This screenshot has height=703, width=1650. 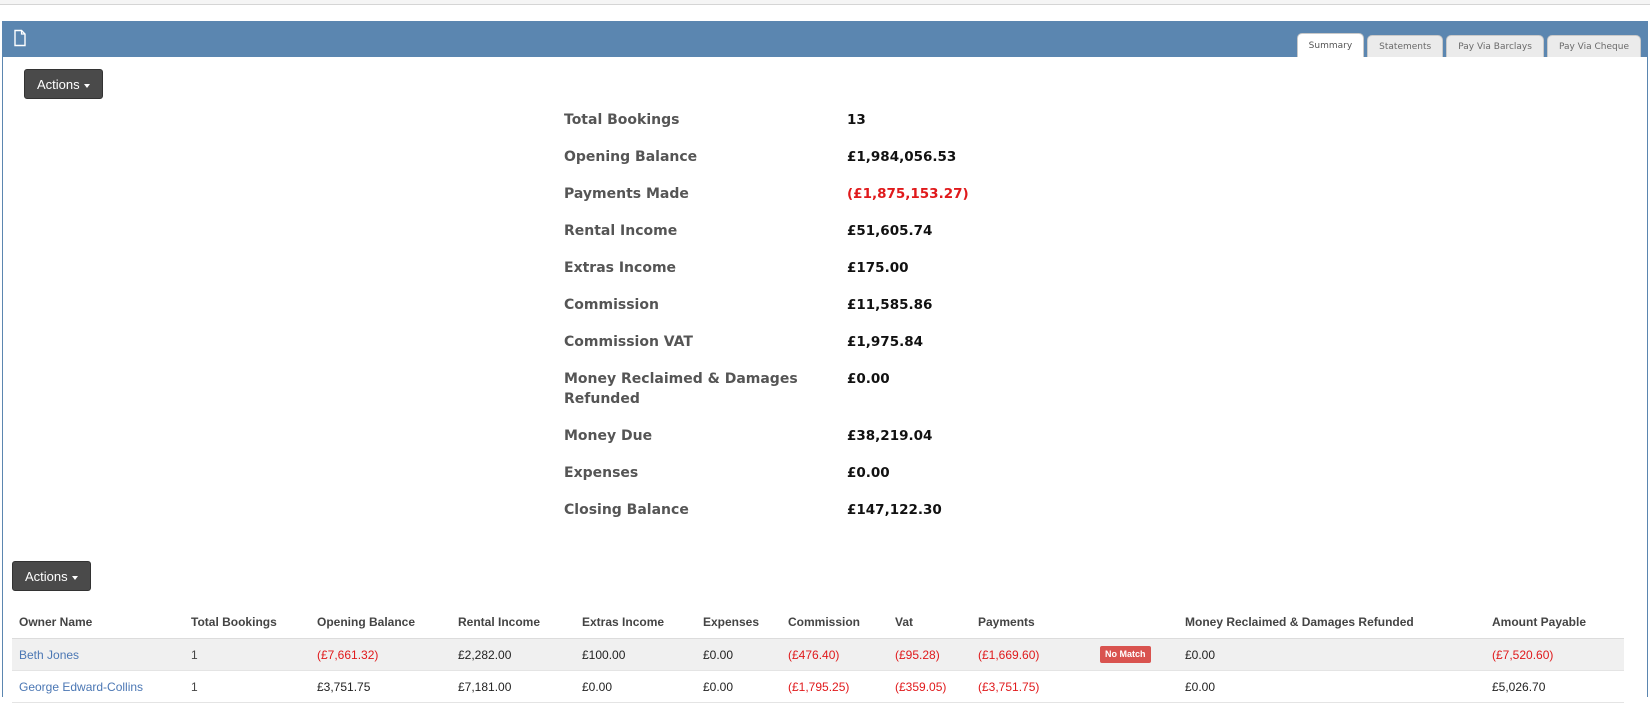 I want to click on cell-extras-income: £100.00, so click(x=635, y=654).